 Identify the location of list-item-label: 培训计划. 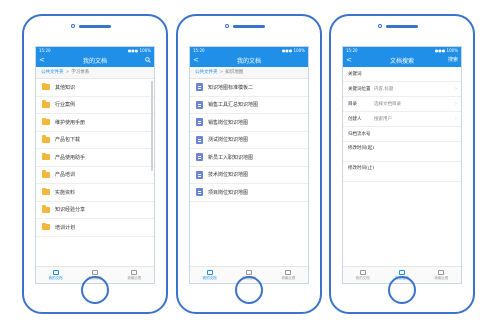
(65, 227).